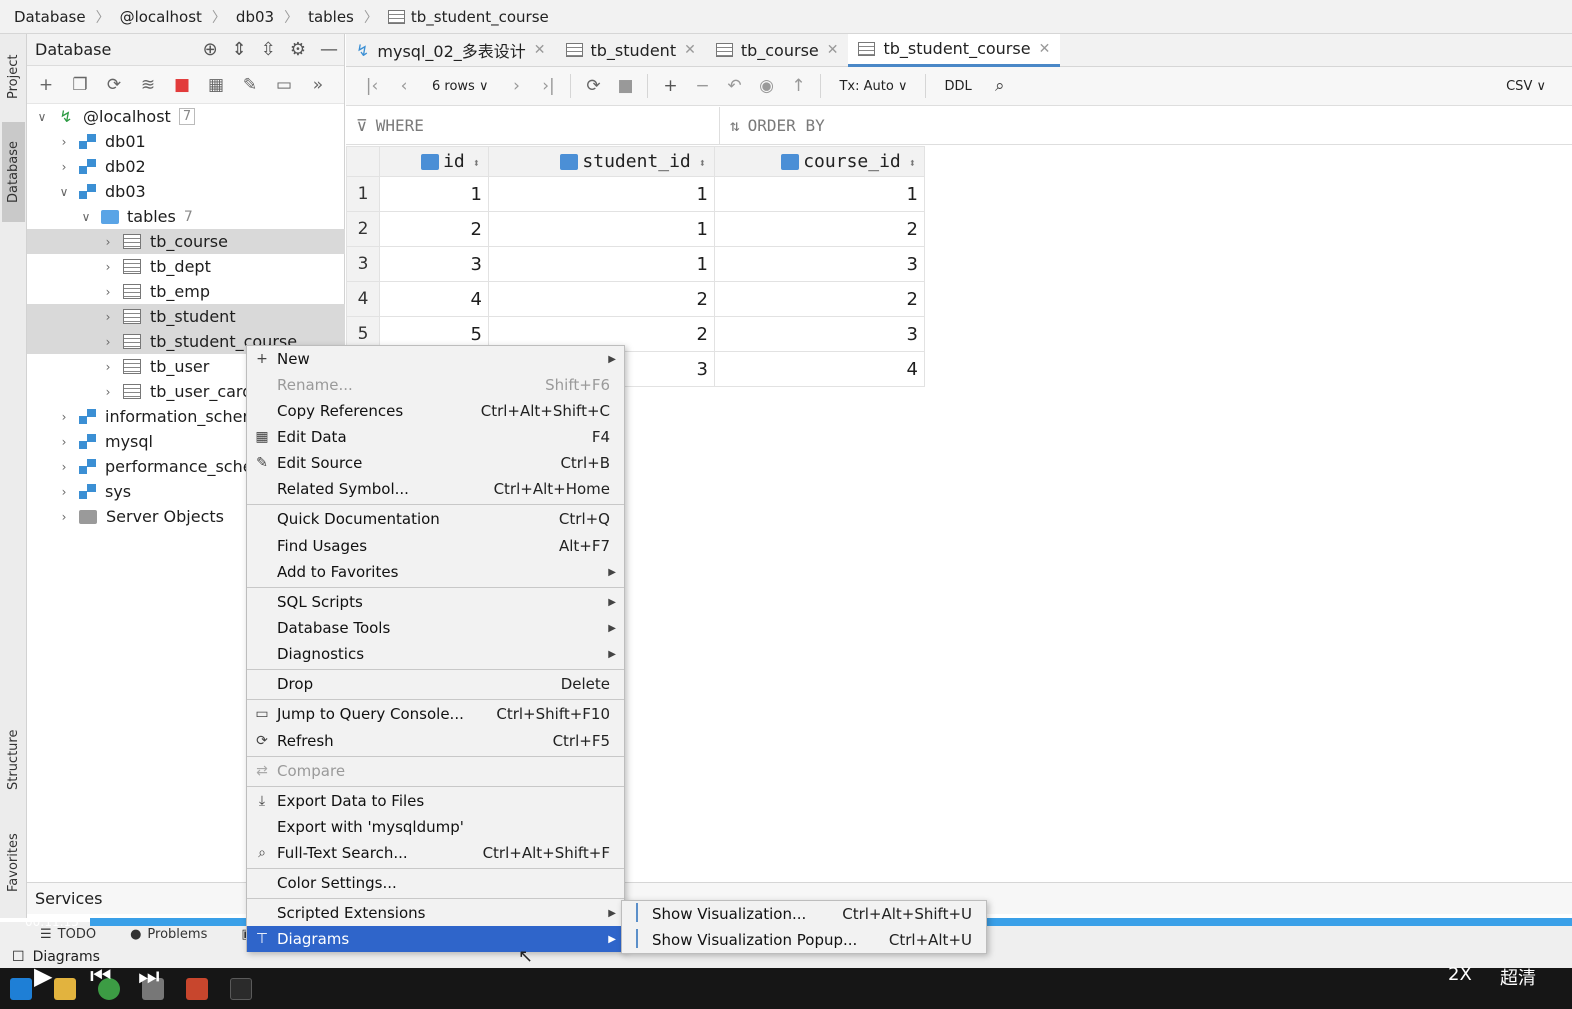 The width and height of the screenshot is (1572, 1009). I want to click on menu-item-add-to-favorites: Add to Favorites ▶, so click(435, 572).